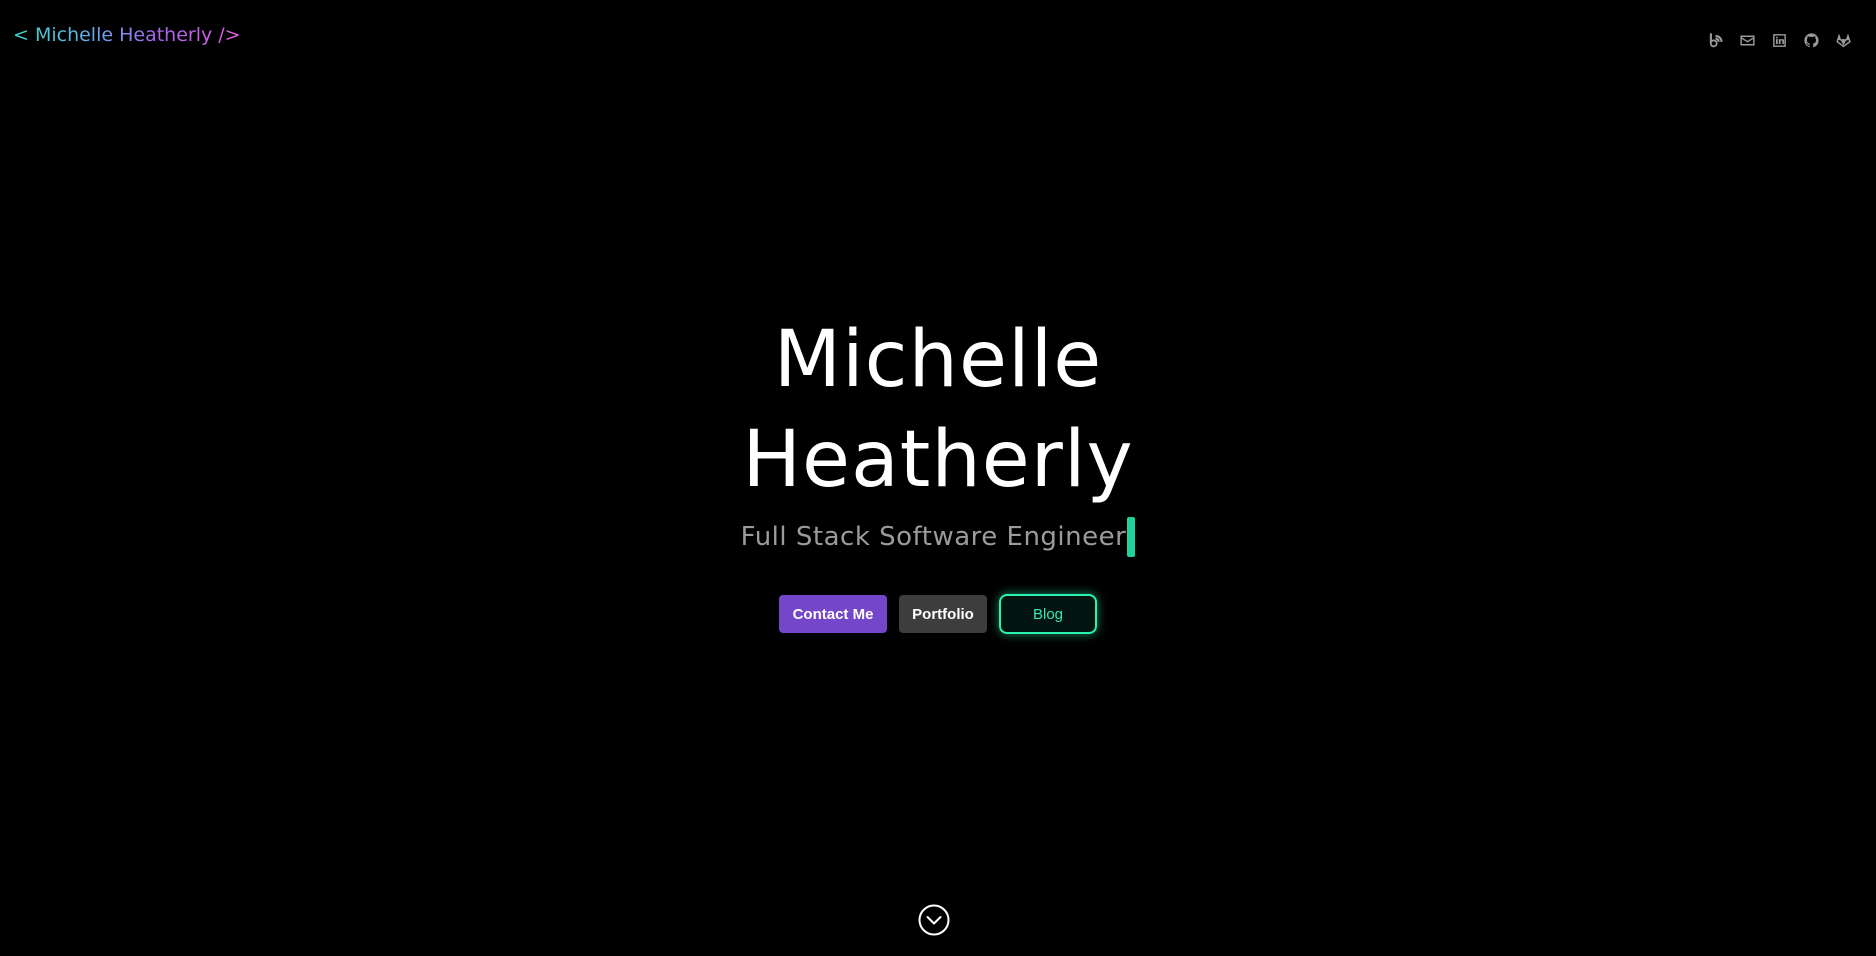 Image resolution: width=1876 pixels, height=956 pixels. I want to click on social-links, so click(1779, 40).